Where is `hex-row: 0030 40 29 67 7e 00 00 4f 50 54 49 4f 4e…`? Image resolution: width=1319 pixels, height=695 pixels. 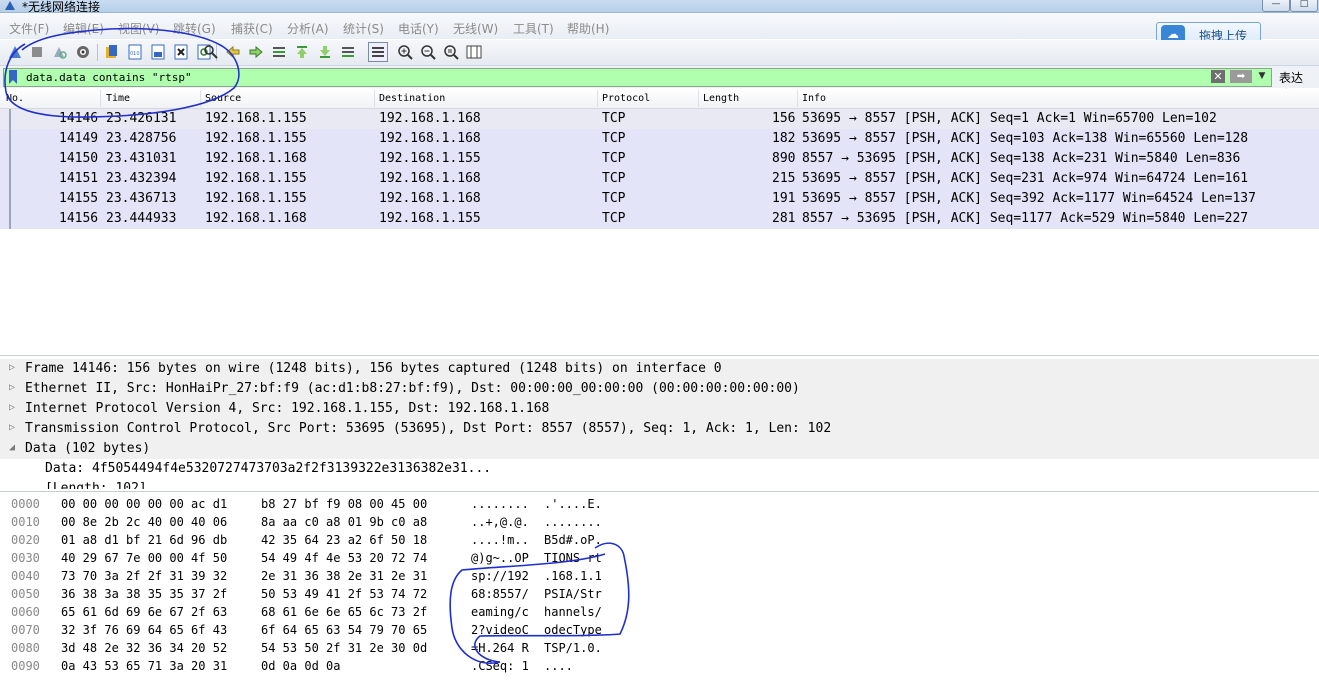 hex-row: 0030 40 29 67 7e 00 00 4f 50 54 49 4f 4e… is located at coordinates (659, 559).